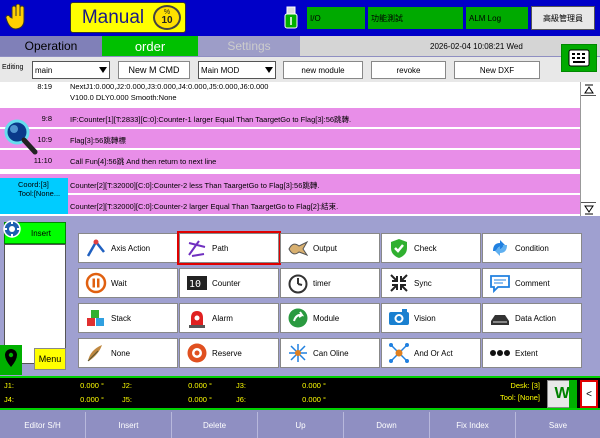 The width and height of the screenshot is (600, 438). Describe the element at coordinates (563, 18) in the screenshot. I see `user-level-button: 高級管理員` at that location.